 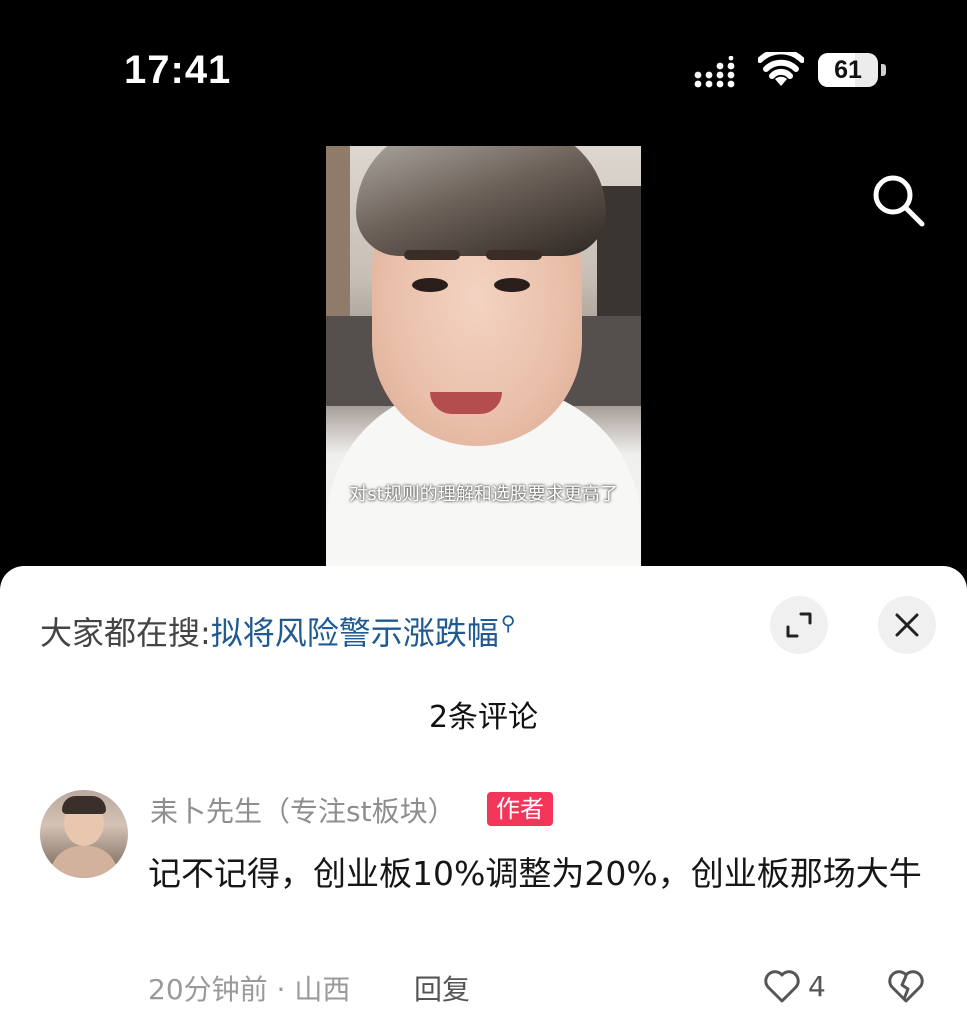 What do you see at coordinates (432, 255) in the screenshot?
I see `video-person-brow-left` at bounding box center [432, 255].